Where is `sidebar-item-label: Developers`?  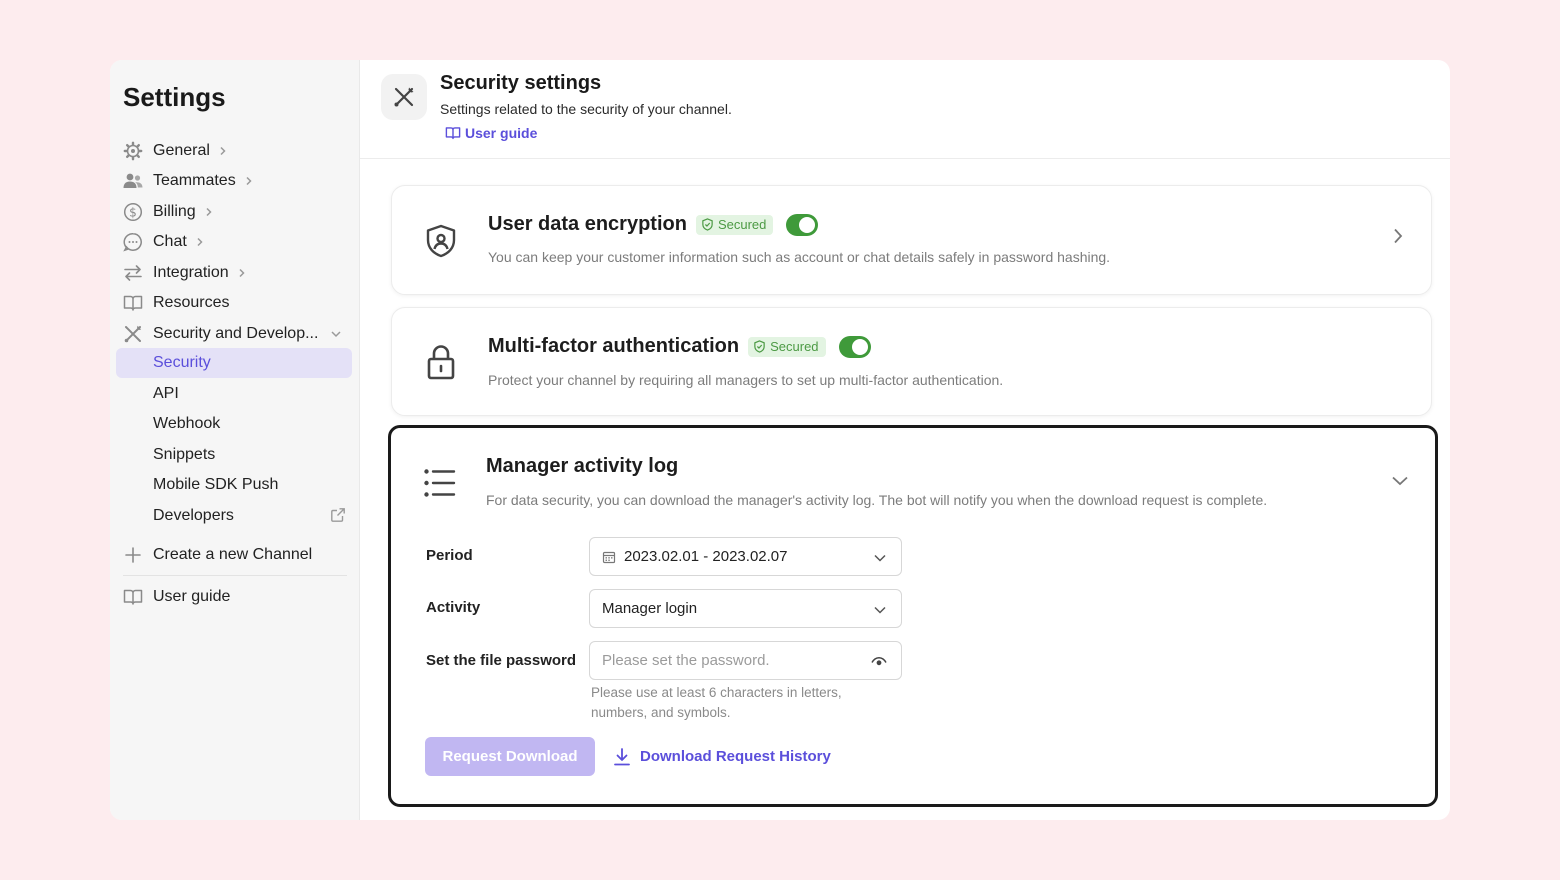 sidebar-item-label: Developers is located at coordinates (193, 515).